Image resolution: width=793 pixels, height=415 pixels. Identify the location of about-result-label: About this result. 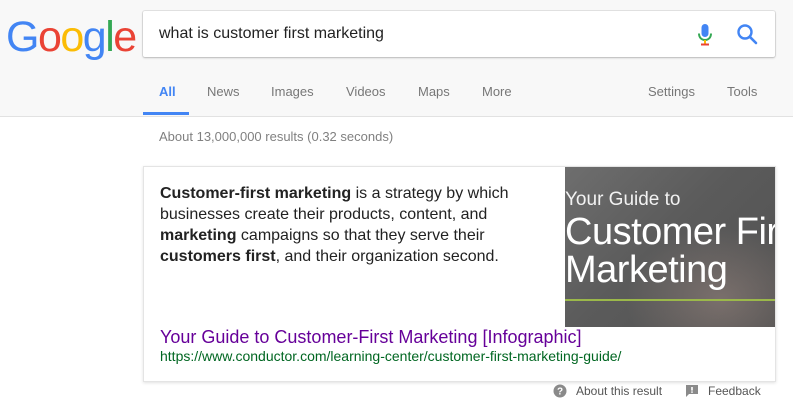
(619, 391).